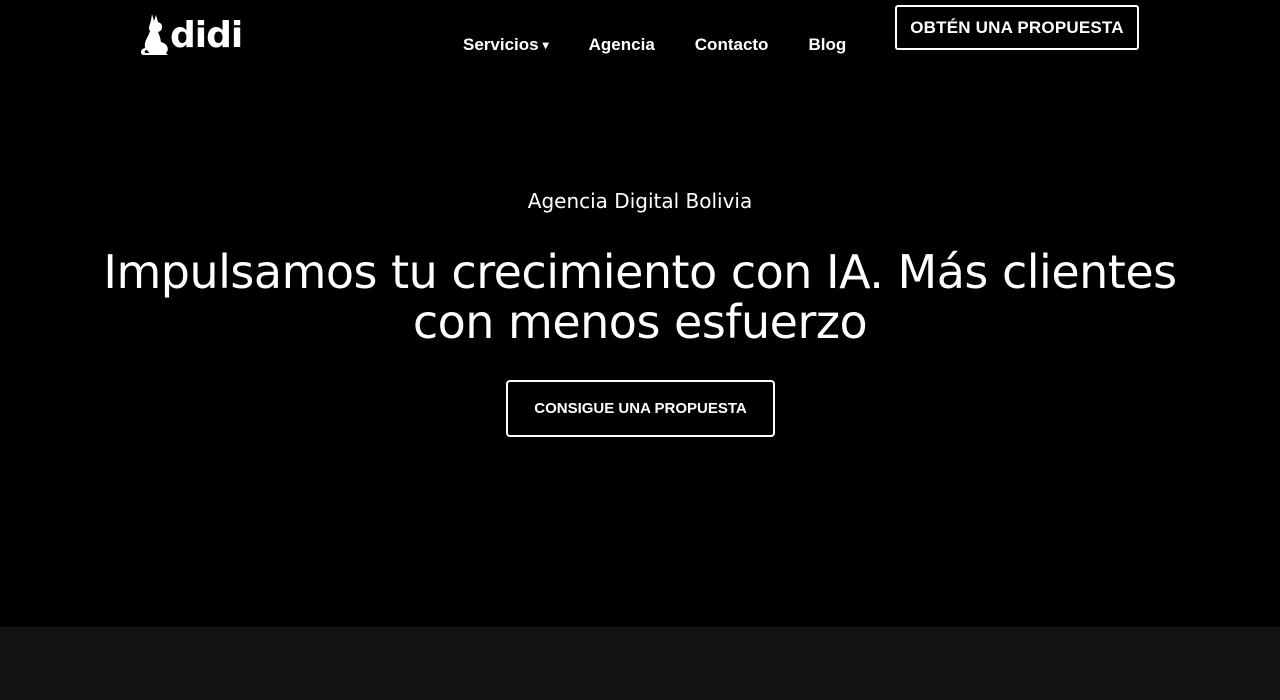  I want to click on caret-down-icon: ▾, so click(545, 45).